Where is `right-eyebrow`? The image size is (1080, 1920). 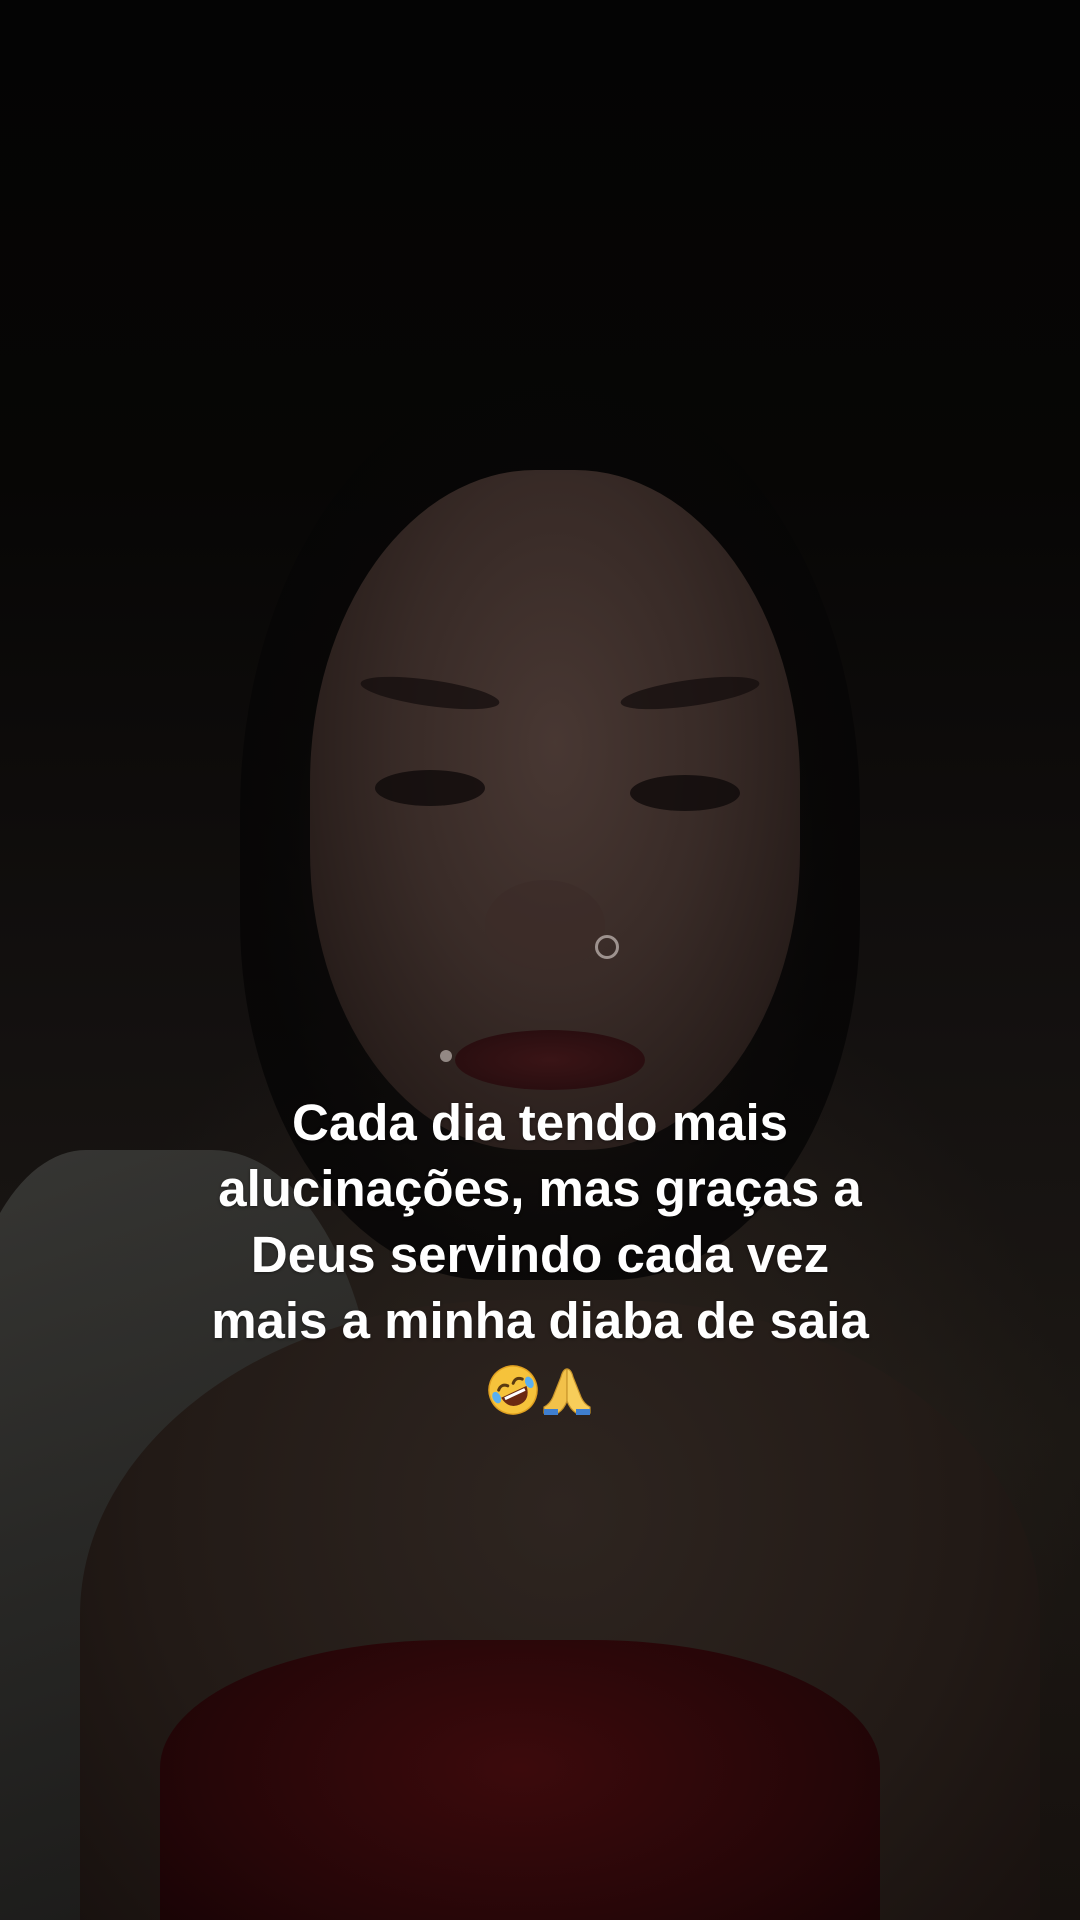
right-eyebrow is located at coordinates (690, 693).